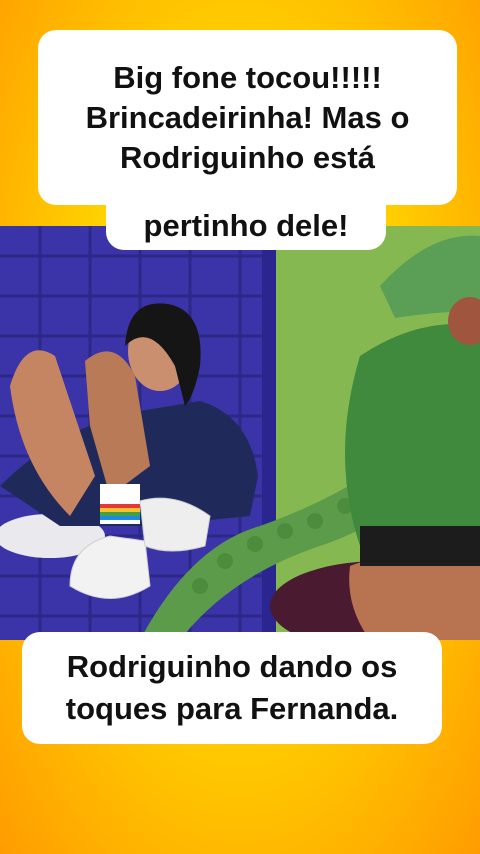 The height and width of the screenshot is (854, 480). Describe the element at coordinates (246, 225) in the screenshot. I see `top-caption-last-line: pertinho dele!` at that location.